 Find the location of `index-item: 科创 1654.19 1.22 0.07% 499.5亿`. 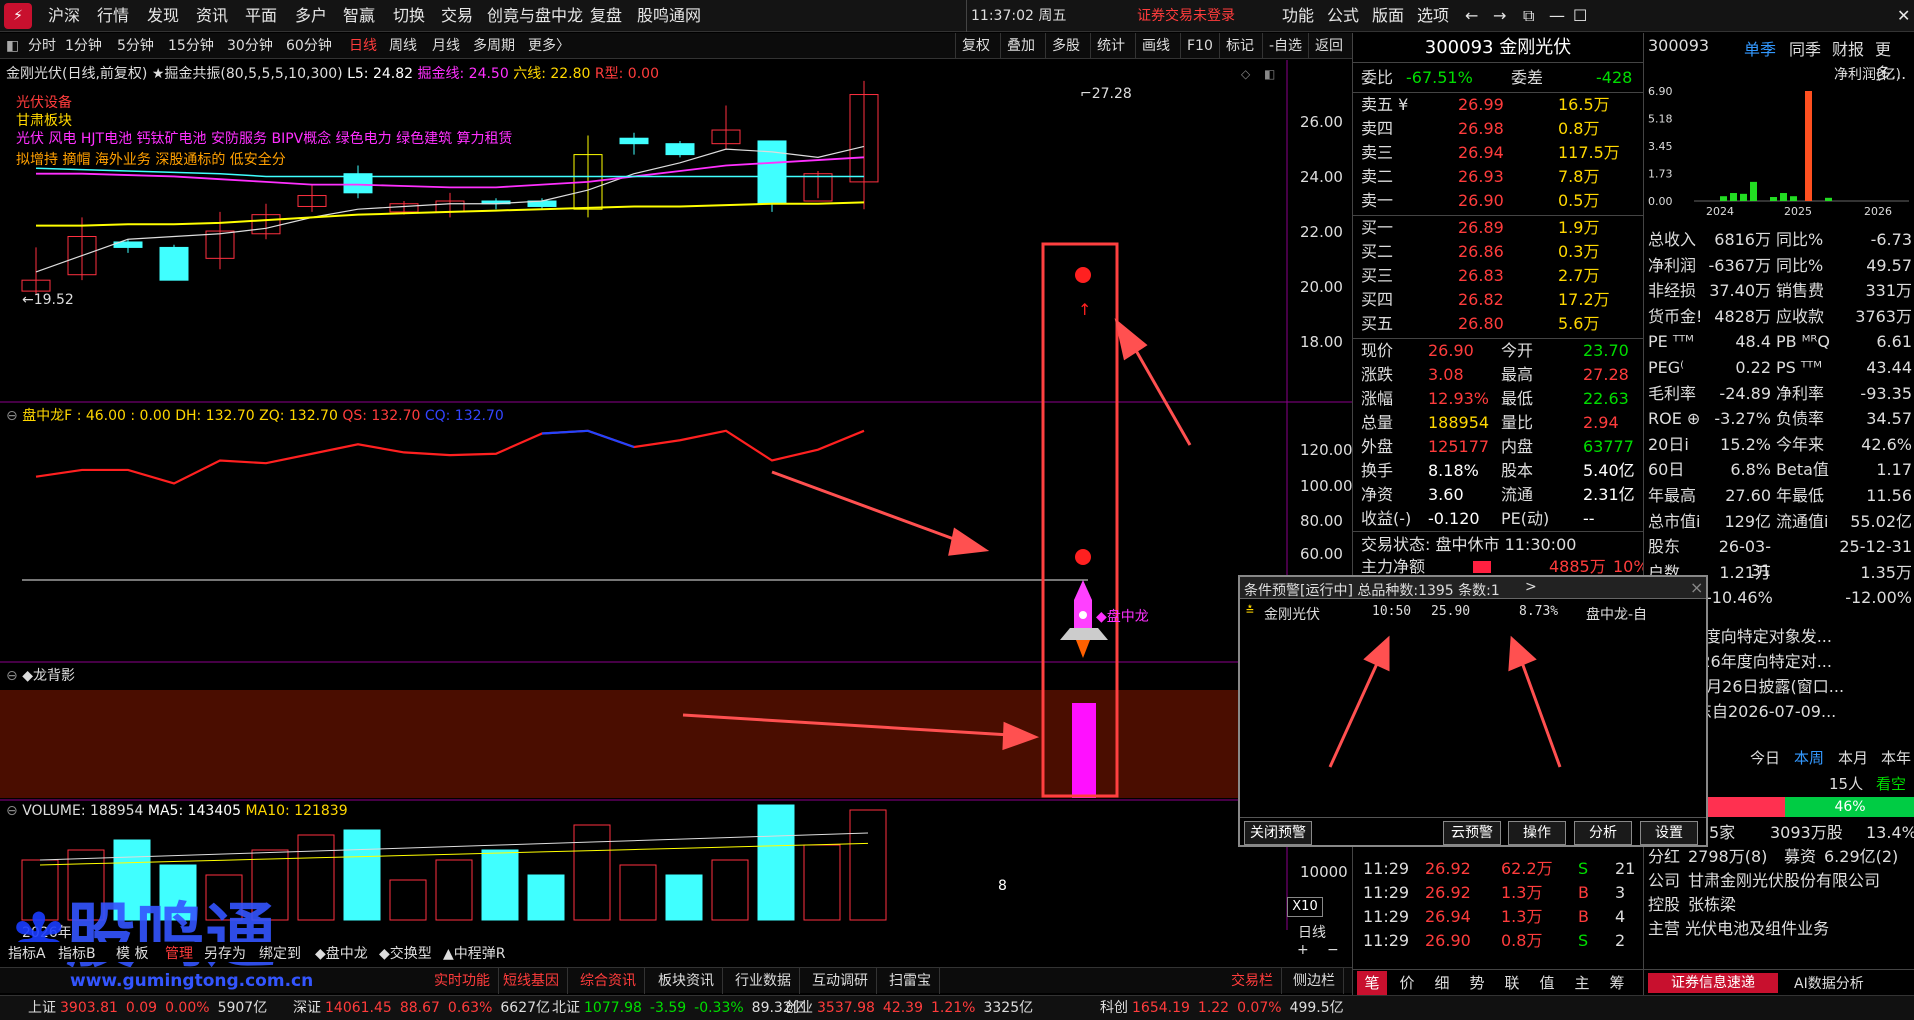

index-item: 科创 1654.19 1.22 0.07% 499.5亿 is located at coordinates (1222, 1008).